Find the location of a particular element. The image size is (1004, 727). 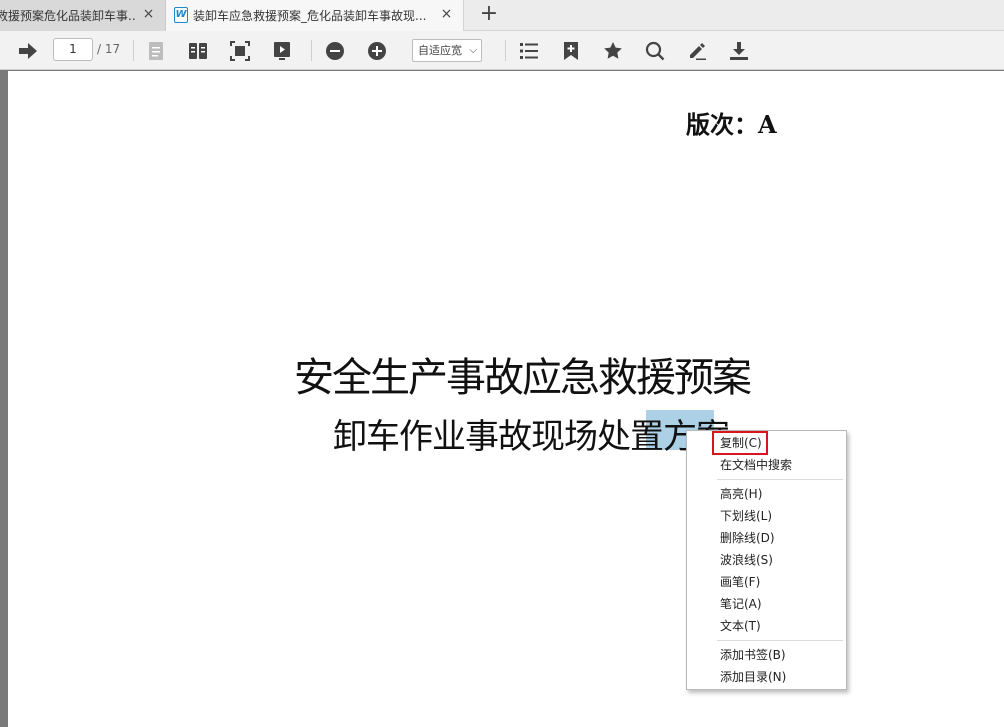

menu-item-highlight: 高亮(H) is located at coordinates (766, 494).